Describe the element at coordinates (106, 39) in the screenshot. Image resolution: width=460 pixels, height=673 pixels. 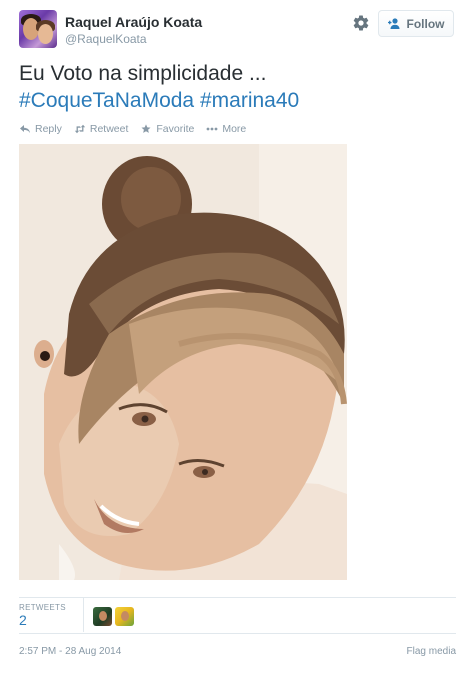
I see `user-handle: @RaquelKoata` at that location.